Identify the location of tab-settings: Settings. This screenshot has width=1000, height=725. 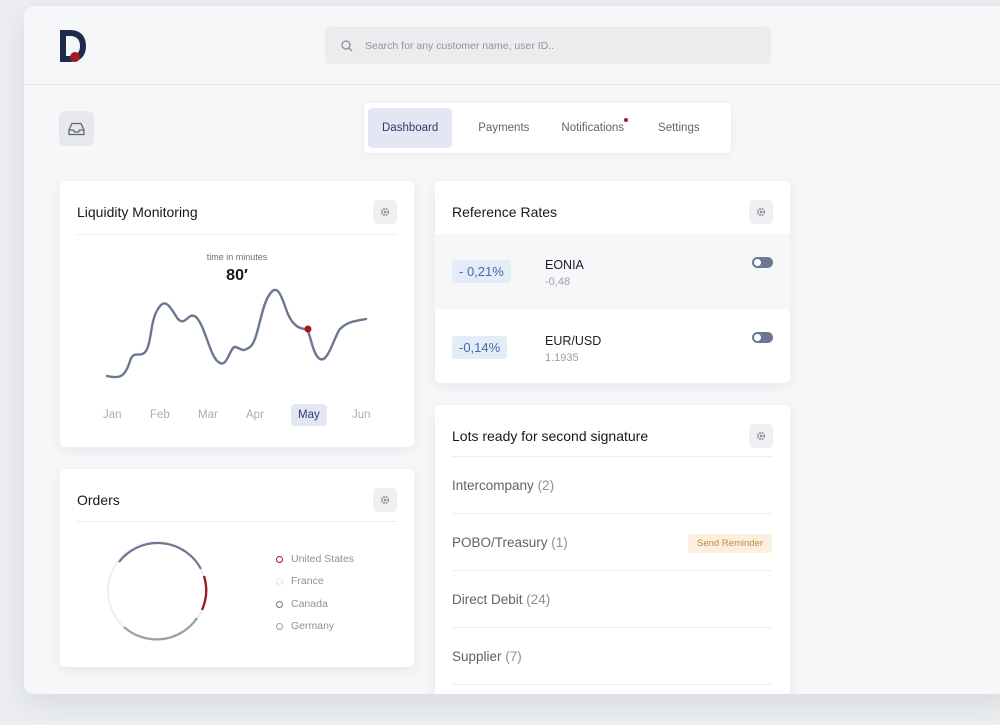
(679, 128).